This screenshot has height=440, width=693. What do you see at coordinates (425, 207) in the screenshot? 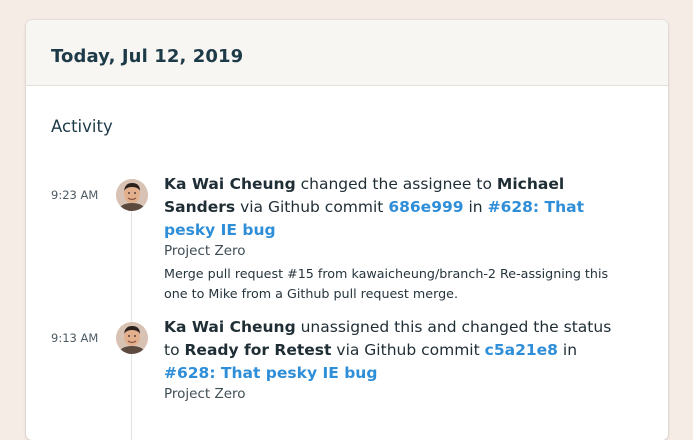
I see `commit-link: 686e999` at bounding box center [425, 207].